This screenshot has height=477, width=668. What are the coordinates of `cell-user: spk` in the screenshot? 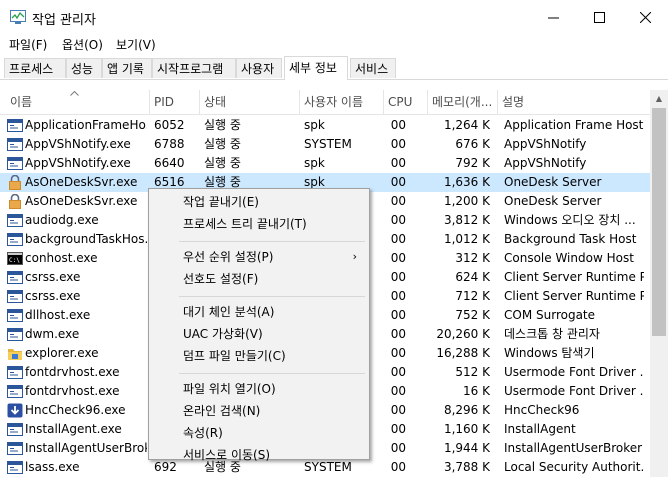 It's located at (314, 163).